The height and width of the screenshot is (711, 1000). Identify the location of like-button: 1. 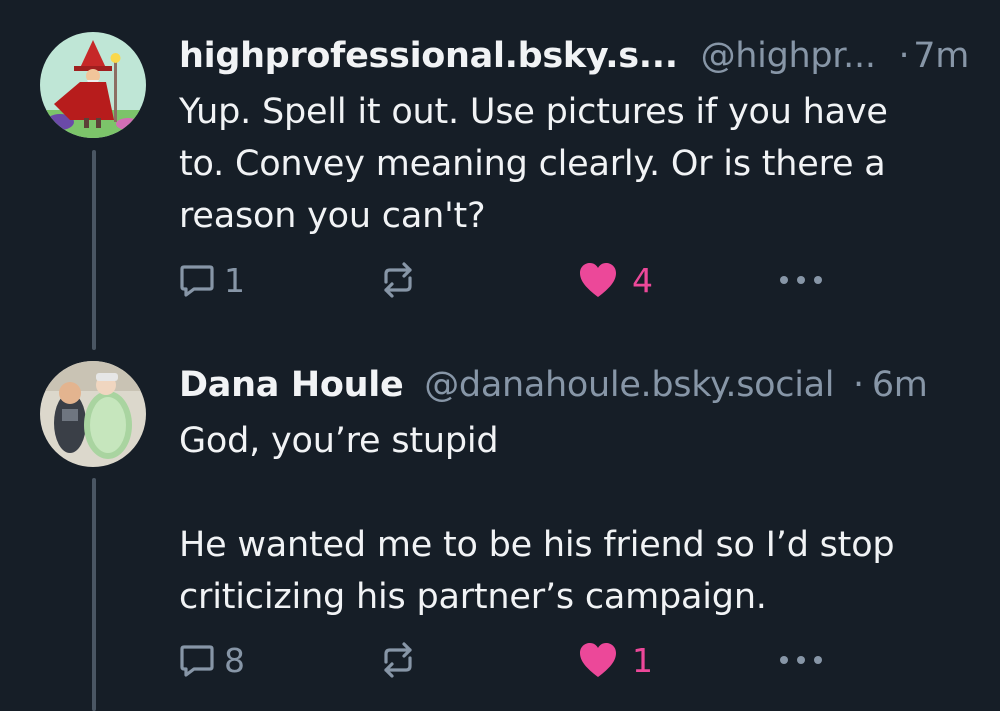
(615, 660).